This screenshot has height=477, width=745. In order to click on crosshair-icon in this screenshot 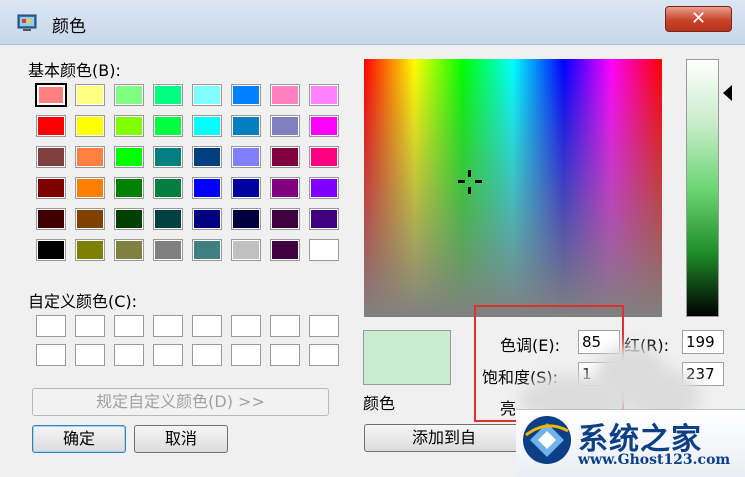, I will do `click(470, 182)`.